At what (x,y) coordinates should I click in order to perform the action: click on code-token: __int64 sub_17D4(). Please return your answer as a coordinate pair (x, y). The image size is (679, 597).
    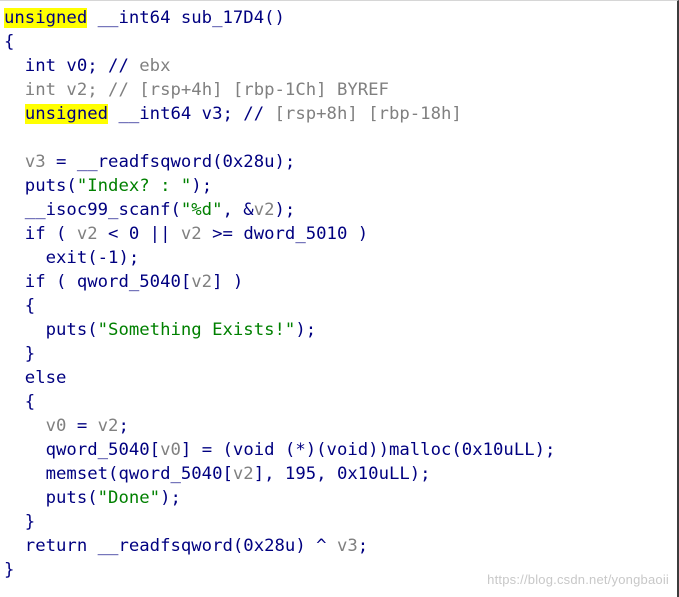
    Looking at the image, I should click on (186, 18).